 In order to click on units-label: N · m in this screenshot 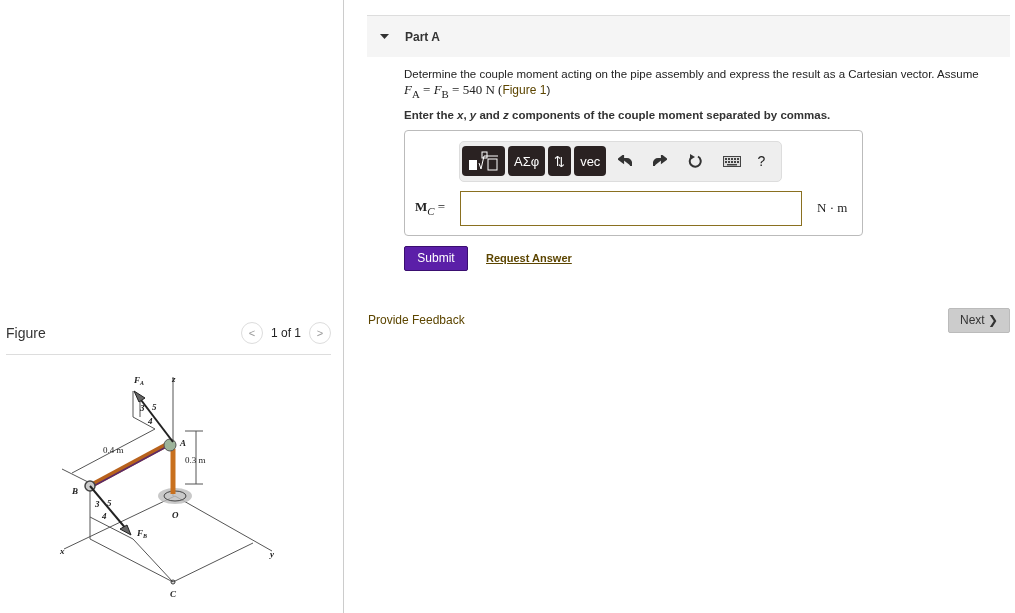, I will do `click(832, 208)`.